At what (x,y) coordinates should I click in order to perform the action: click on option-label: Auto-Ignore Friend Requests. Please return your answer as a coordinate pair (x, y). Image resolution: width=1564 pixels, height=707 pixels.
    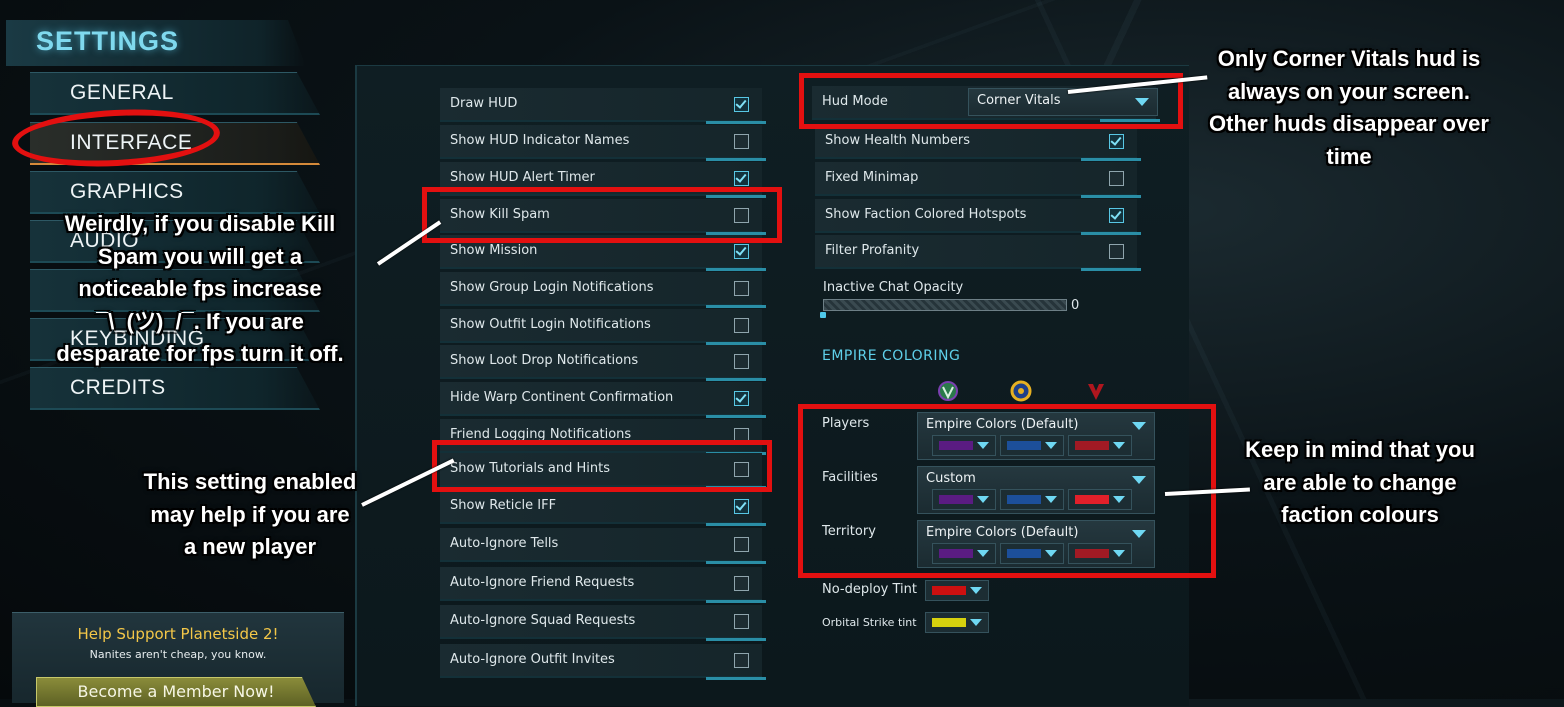
    Looking at the image, I should click on (542, 582).